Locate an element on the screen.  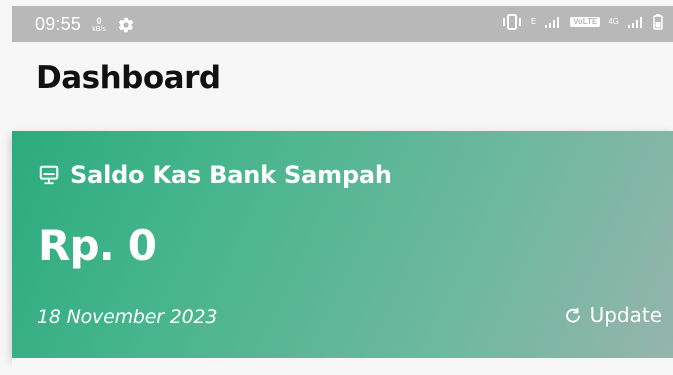
battery-icon is located at coordinates (658, 22).